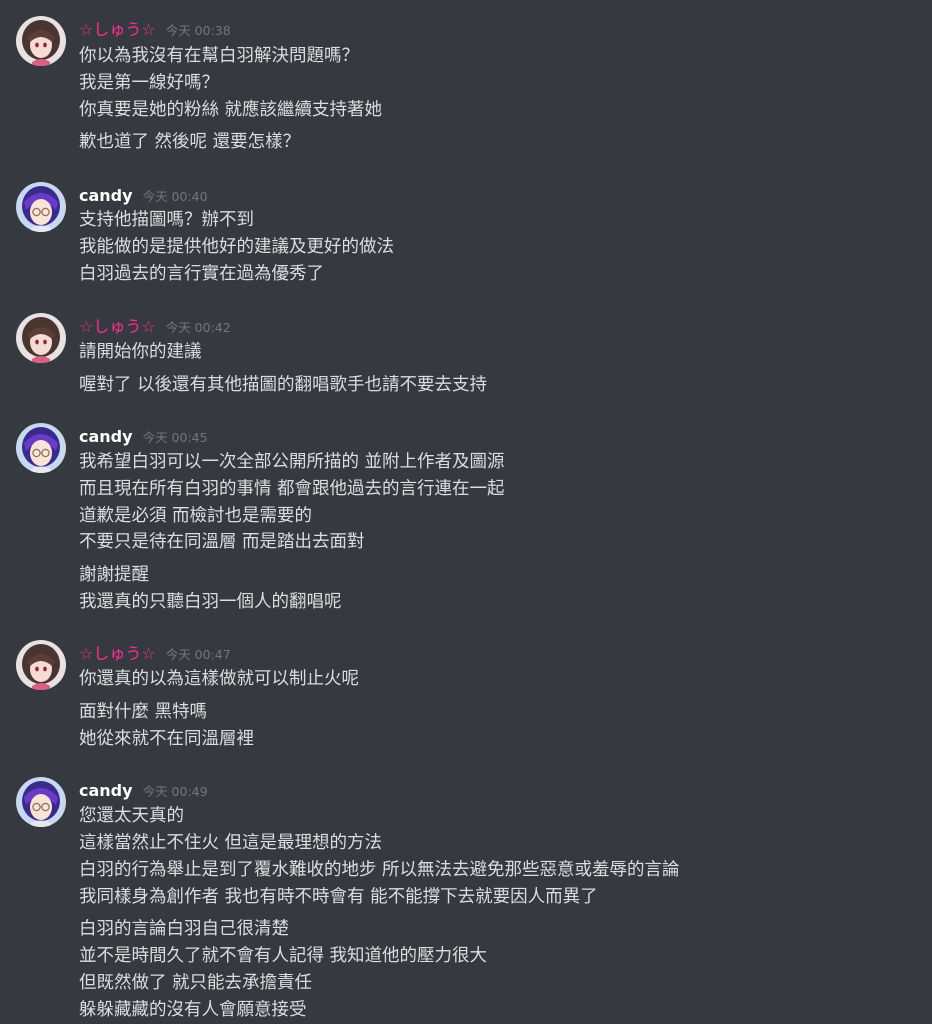 The image size is (932, 1024). What do you see at coordinates (236, 247) in the screenshot?
I see `message-text: 我能做的是提供他好的建議及更好的做法` at bounding box center [236, 247].